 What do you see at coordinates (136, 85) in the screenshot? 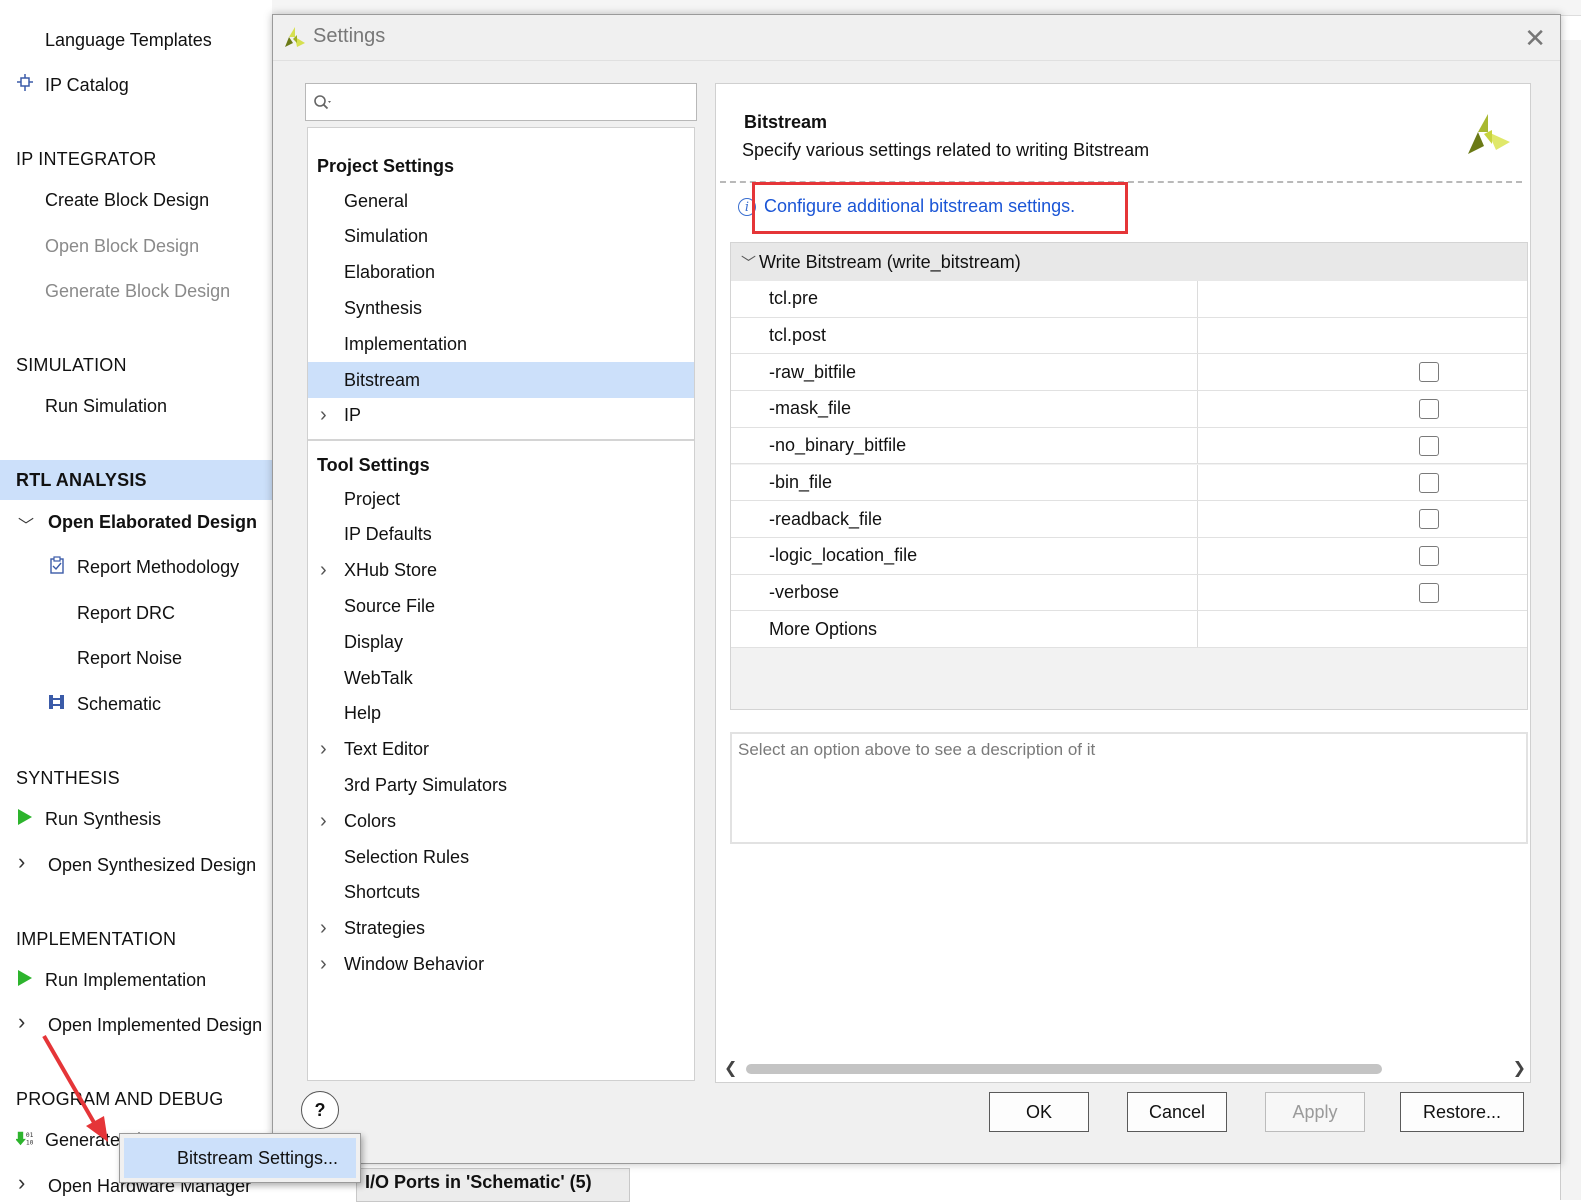
I see `nav-item-ip-catalog: IP Catalog` at bounding box center [136, 85].